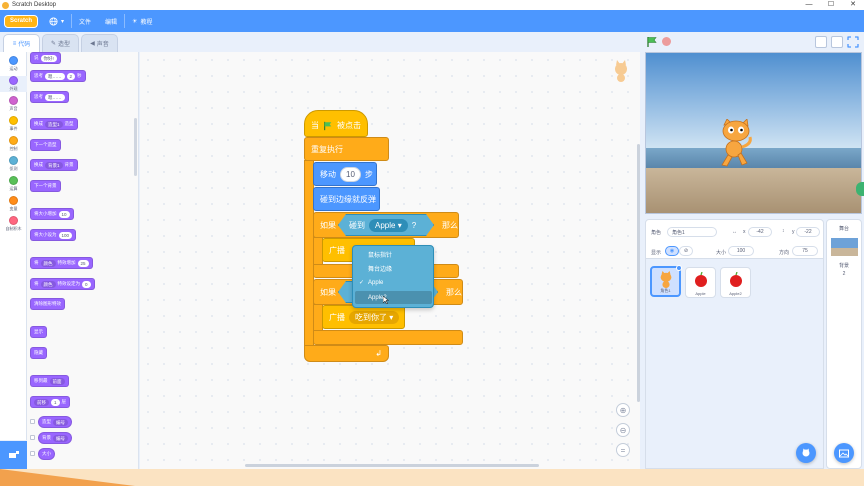 The image size is (864, 486). What do you see at coordinates (853, 42) in the screenshot?
I see `fullscreen-icon` at bounding box center [853, 42].